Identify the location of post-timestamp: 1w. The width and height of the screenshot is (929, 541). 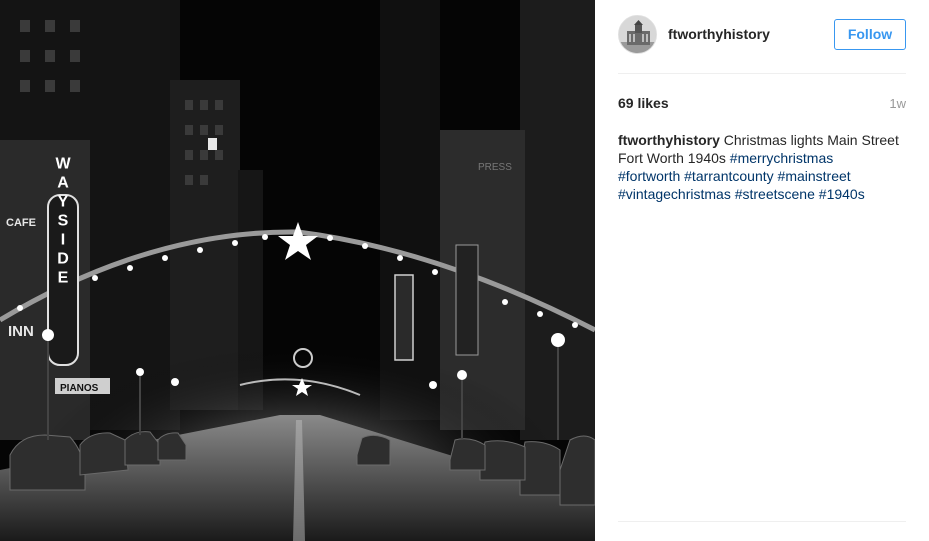
(897, 103).